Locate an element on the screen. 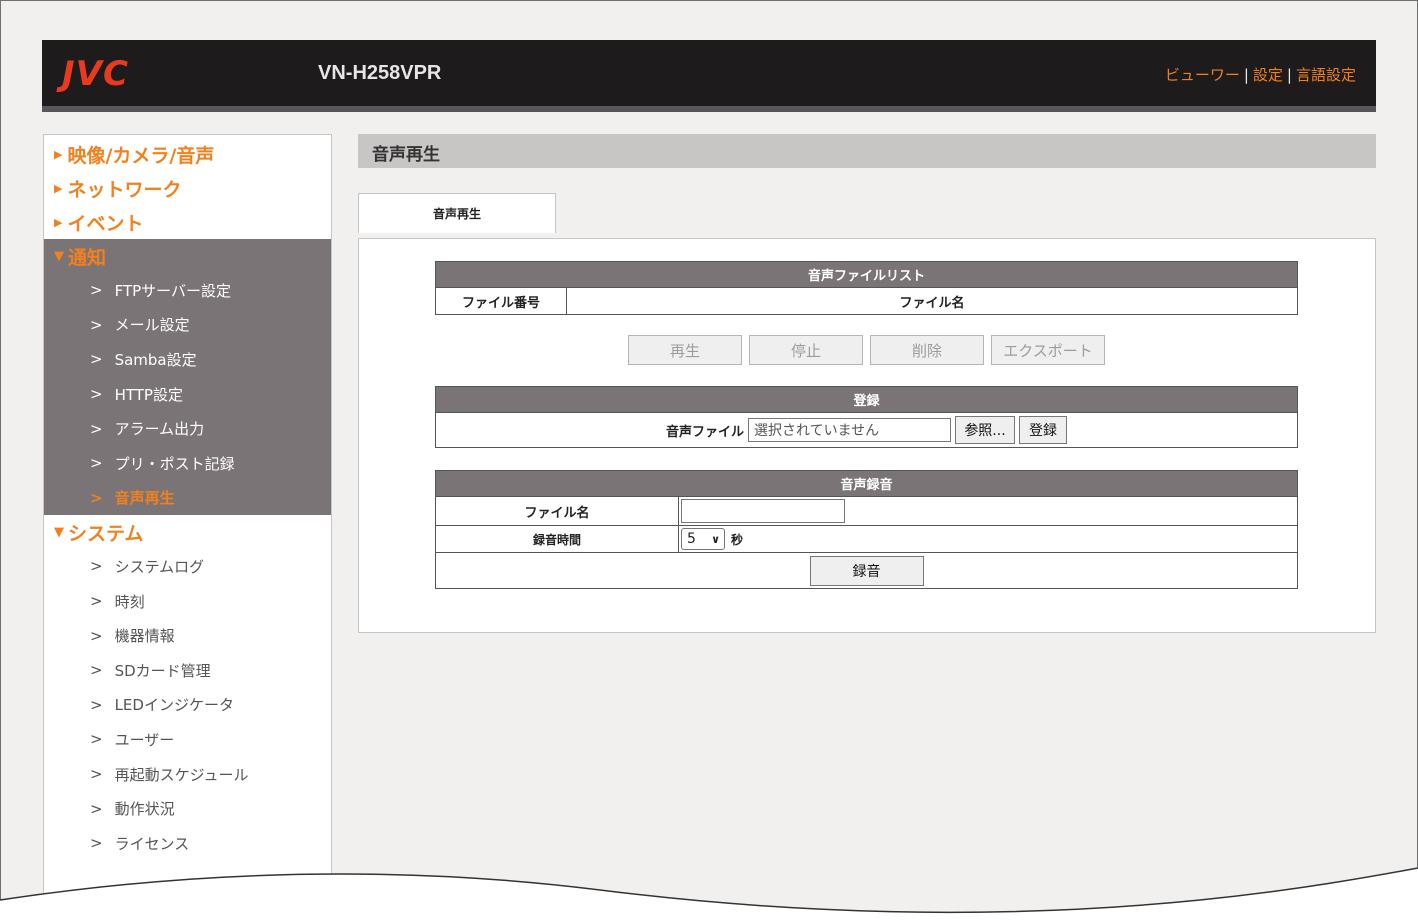  duration-label: 録音時間 is located at coordinates (556, 539).